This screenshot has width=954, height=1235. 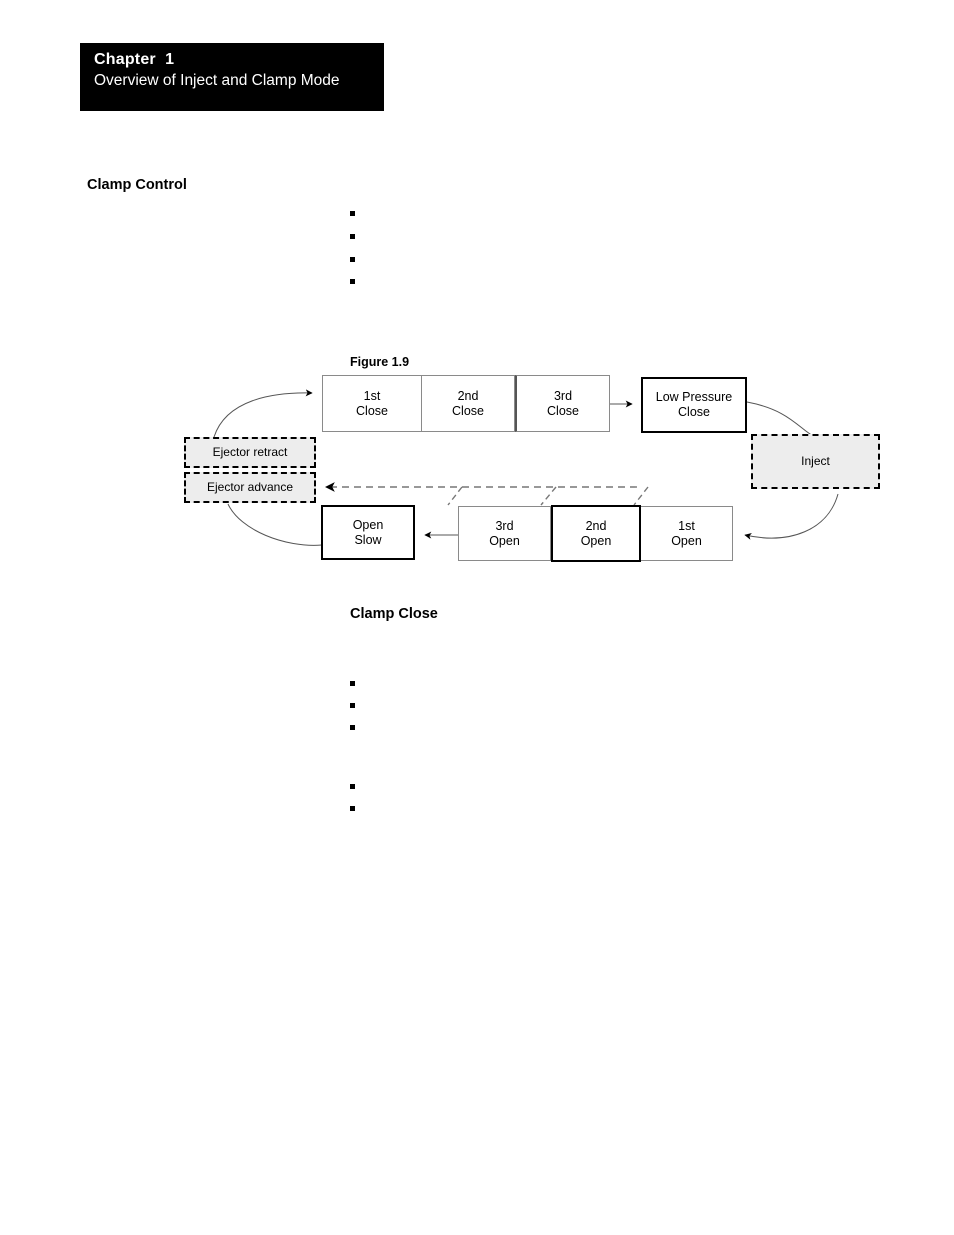 I want to click on node-ejector-advance: Ejector advance, so click(x=250, y=487).